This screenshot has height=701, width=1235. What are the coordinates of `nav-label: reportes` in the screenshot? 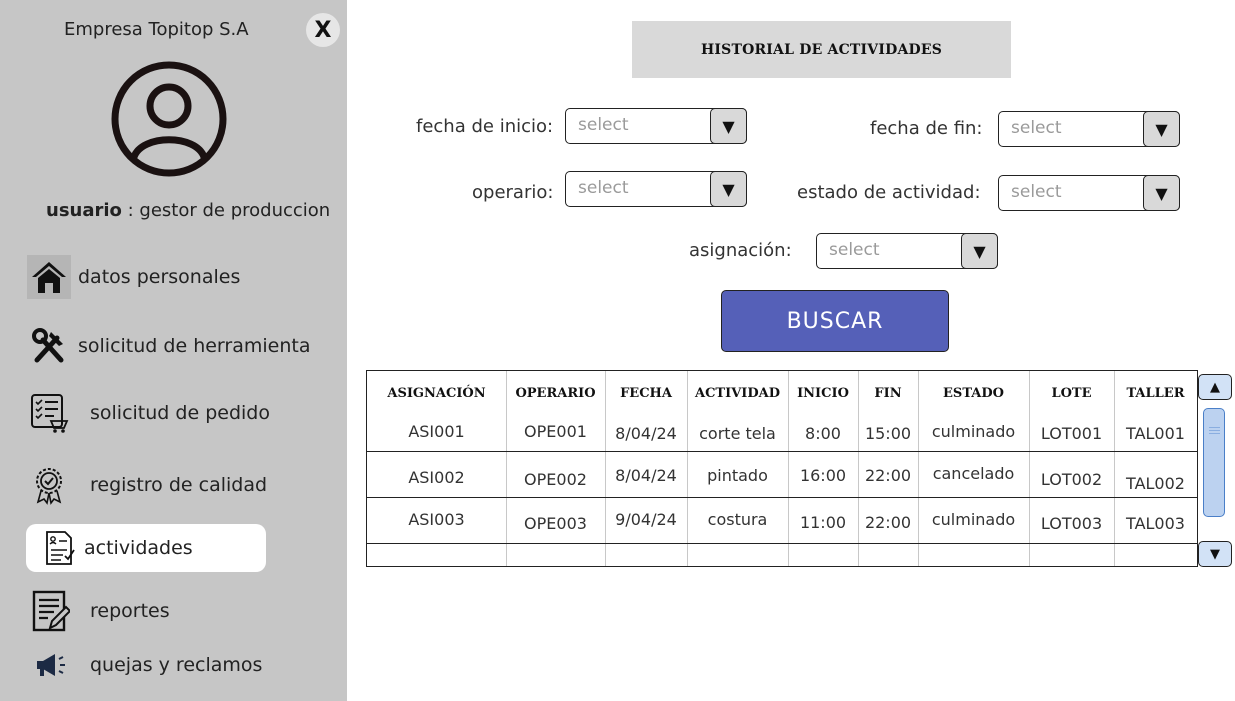 It's located at (130, 611).